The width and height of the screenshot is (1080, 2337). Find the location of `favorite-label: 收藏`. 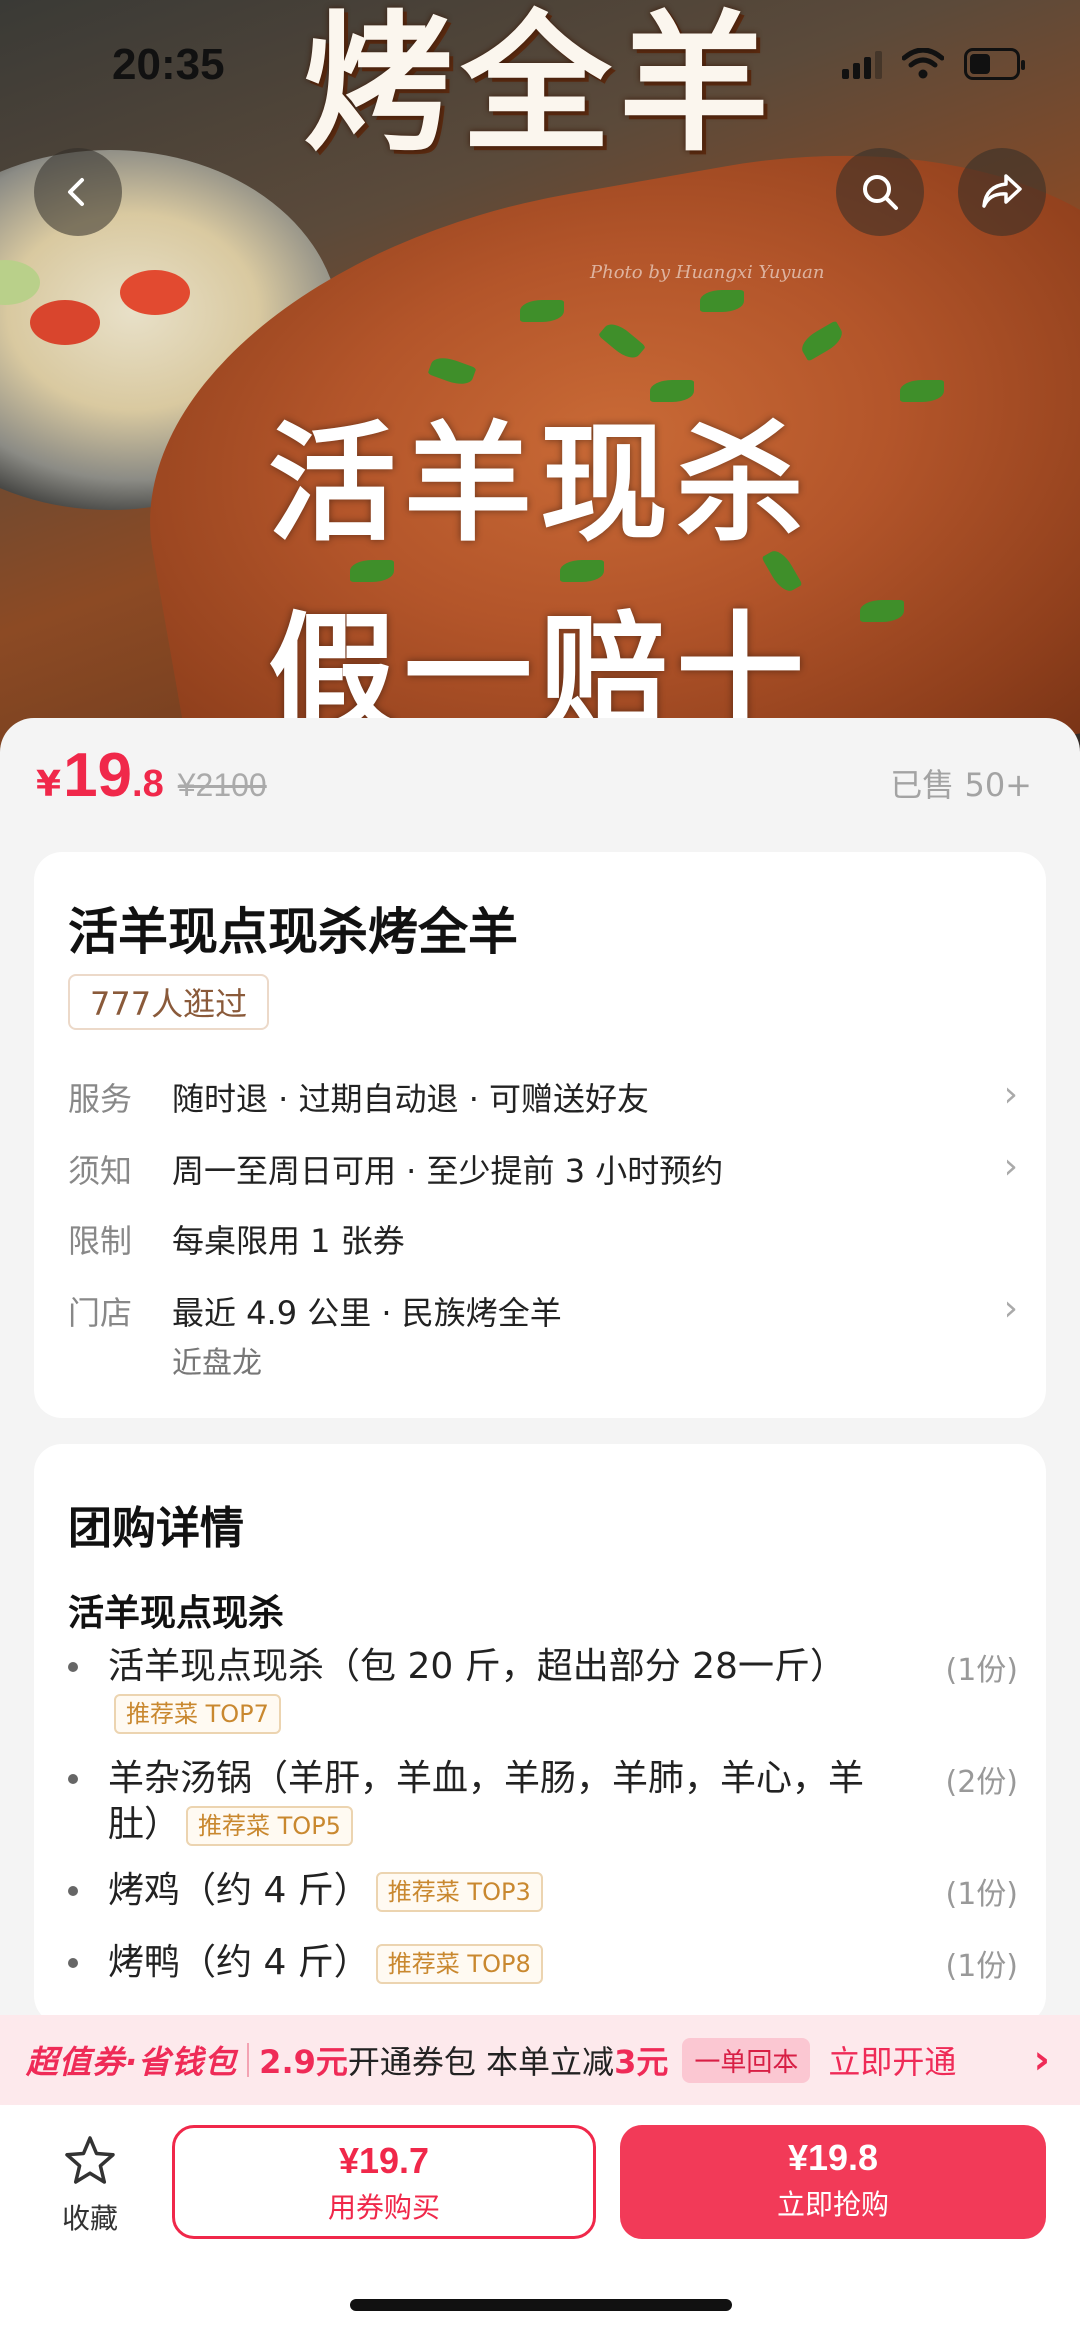

favorite-label: 收藏 is located at coordinates (89, 2218).